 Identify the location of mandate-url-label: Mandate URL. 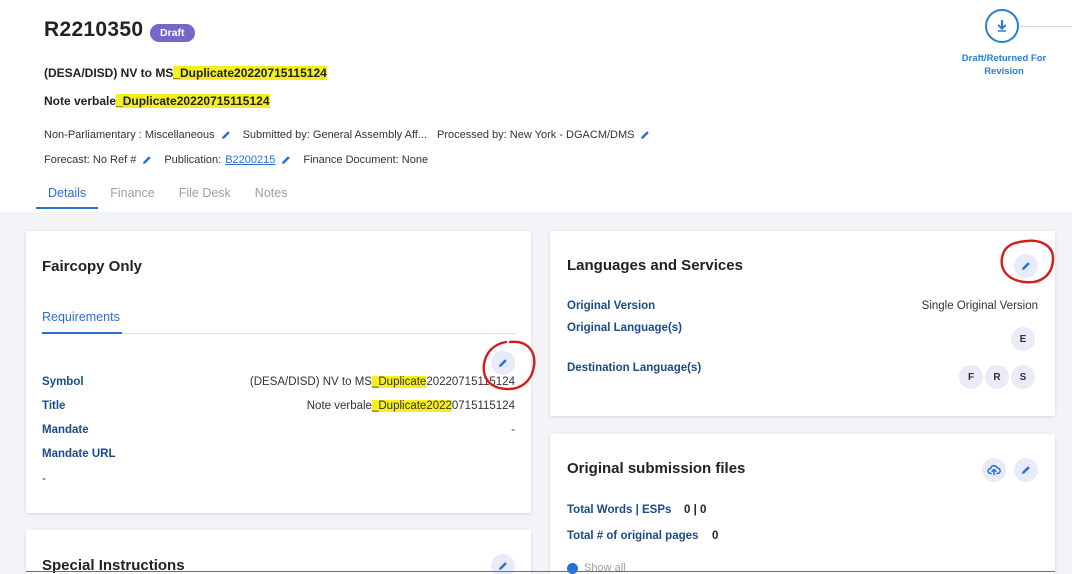
(79, 454).